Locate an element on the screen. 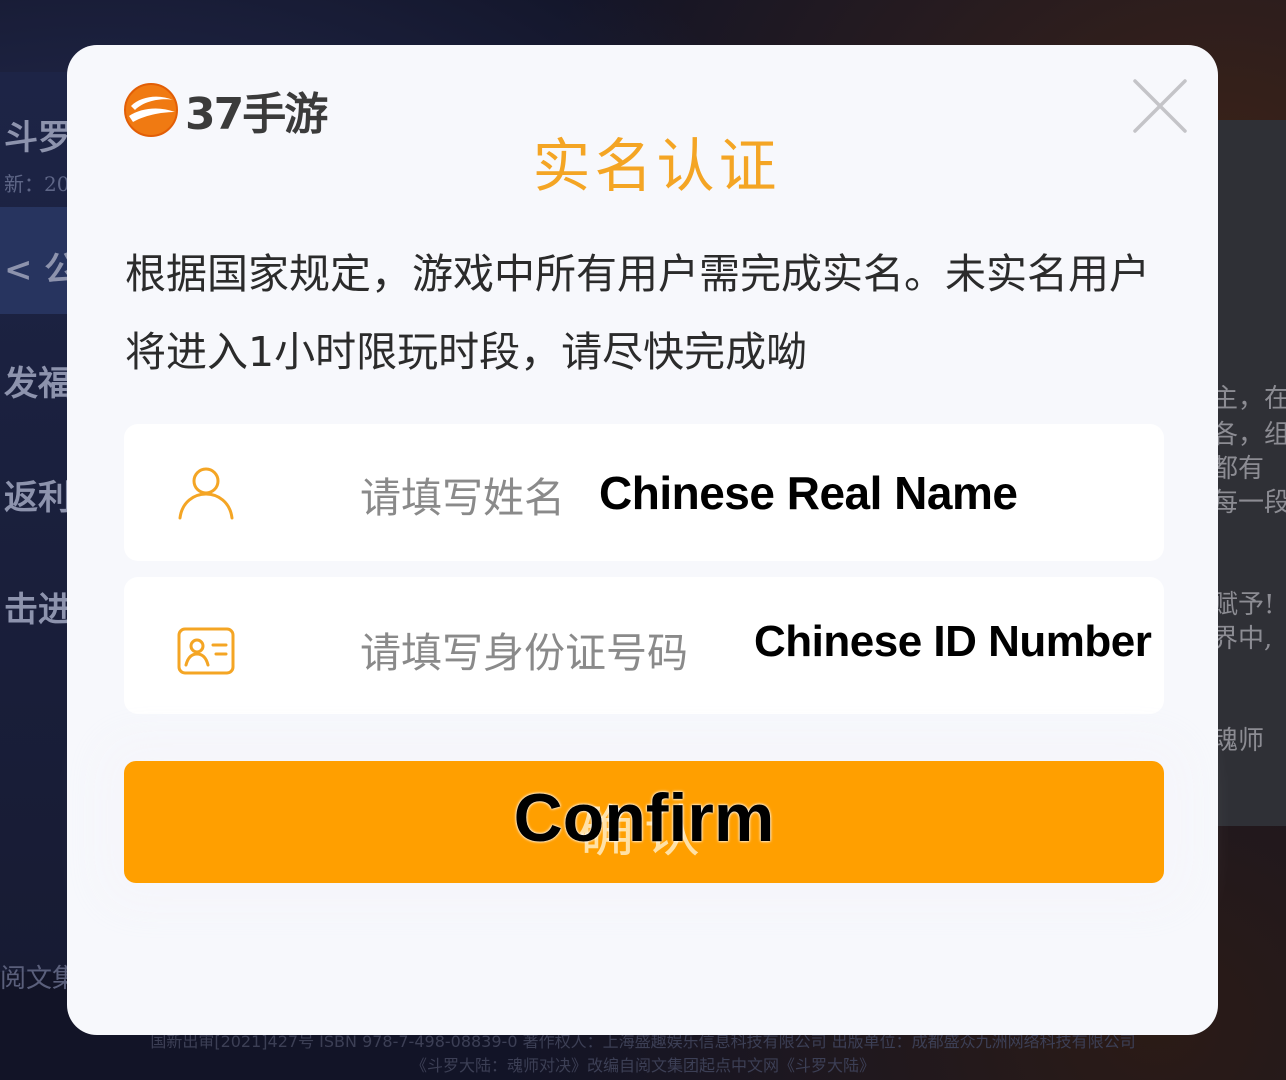 This screenshot has height=1080, width=1286. confirm-button-label: Confirm is located at coordinates (644, 818).